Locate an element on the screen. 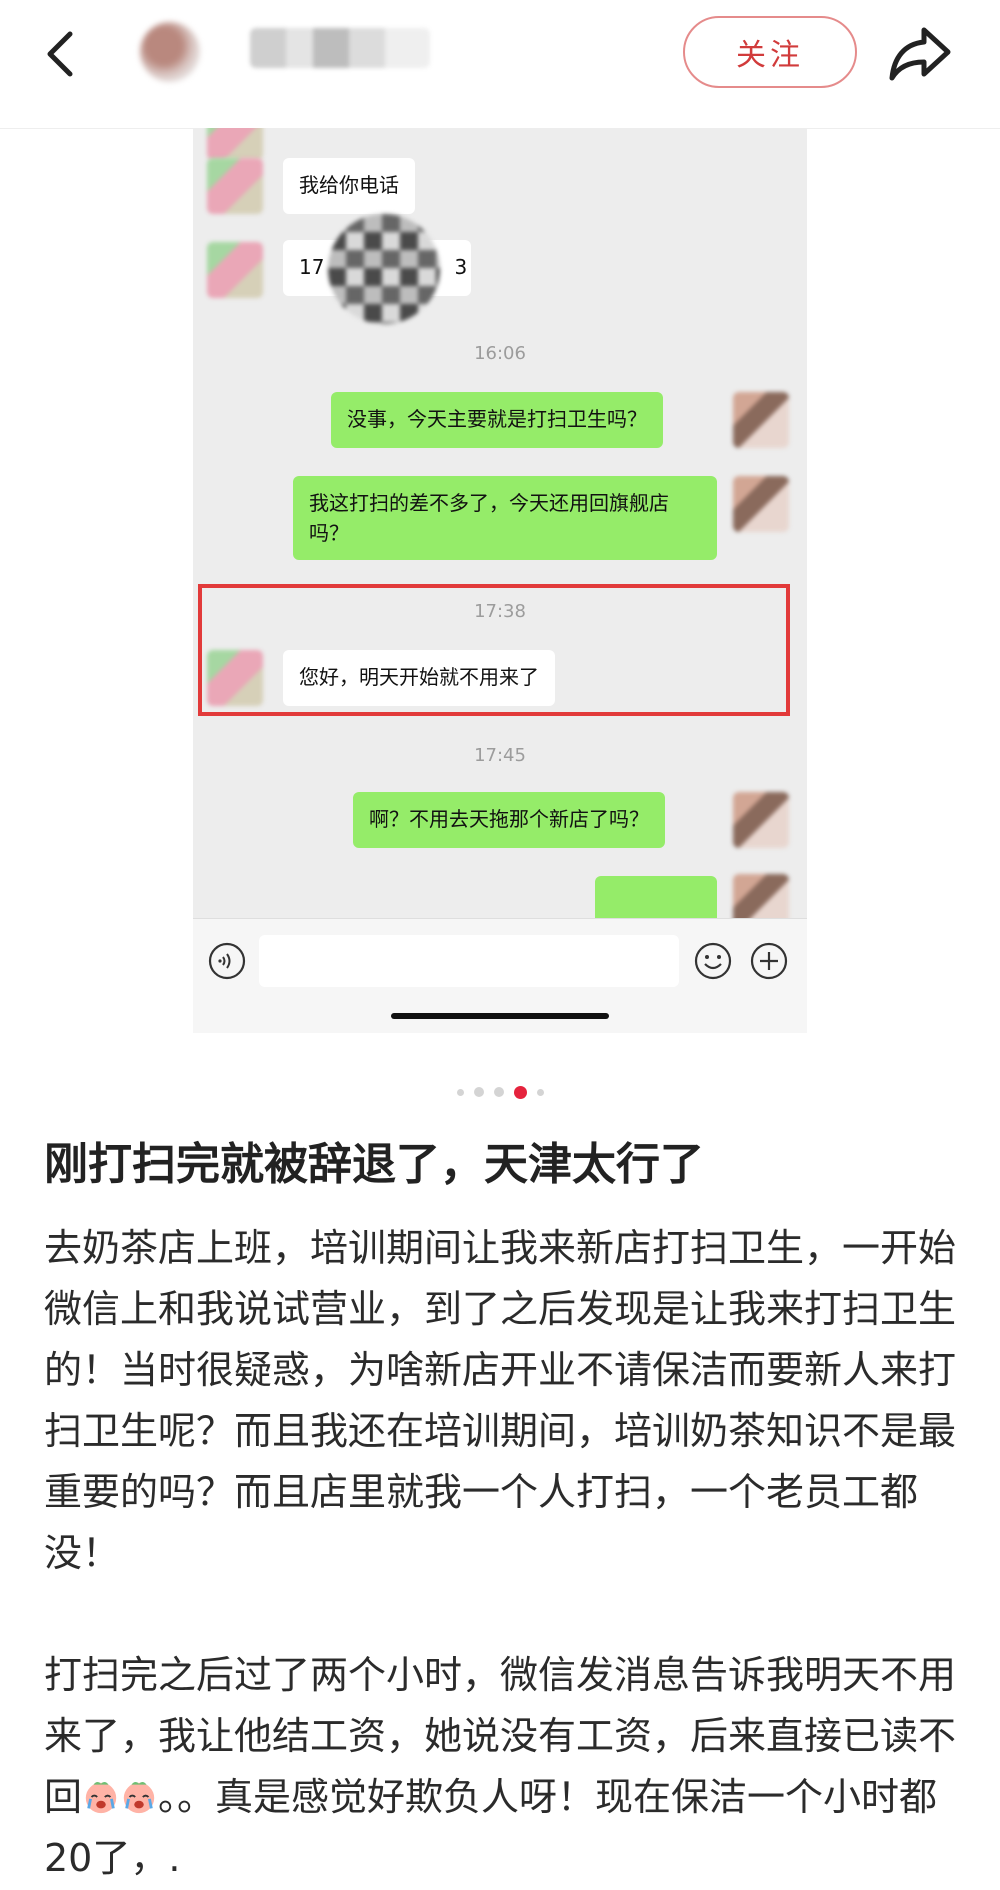 The width and height of the screenshot is (1000, 1890). author-avatar is located at coordinates (170, 52).